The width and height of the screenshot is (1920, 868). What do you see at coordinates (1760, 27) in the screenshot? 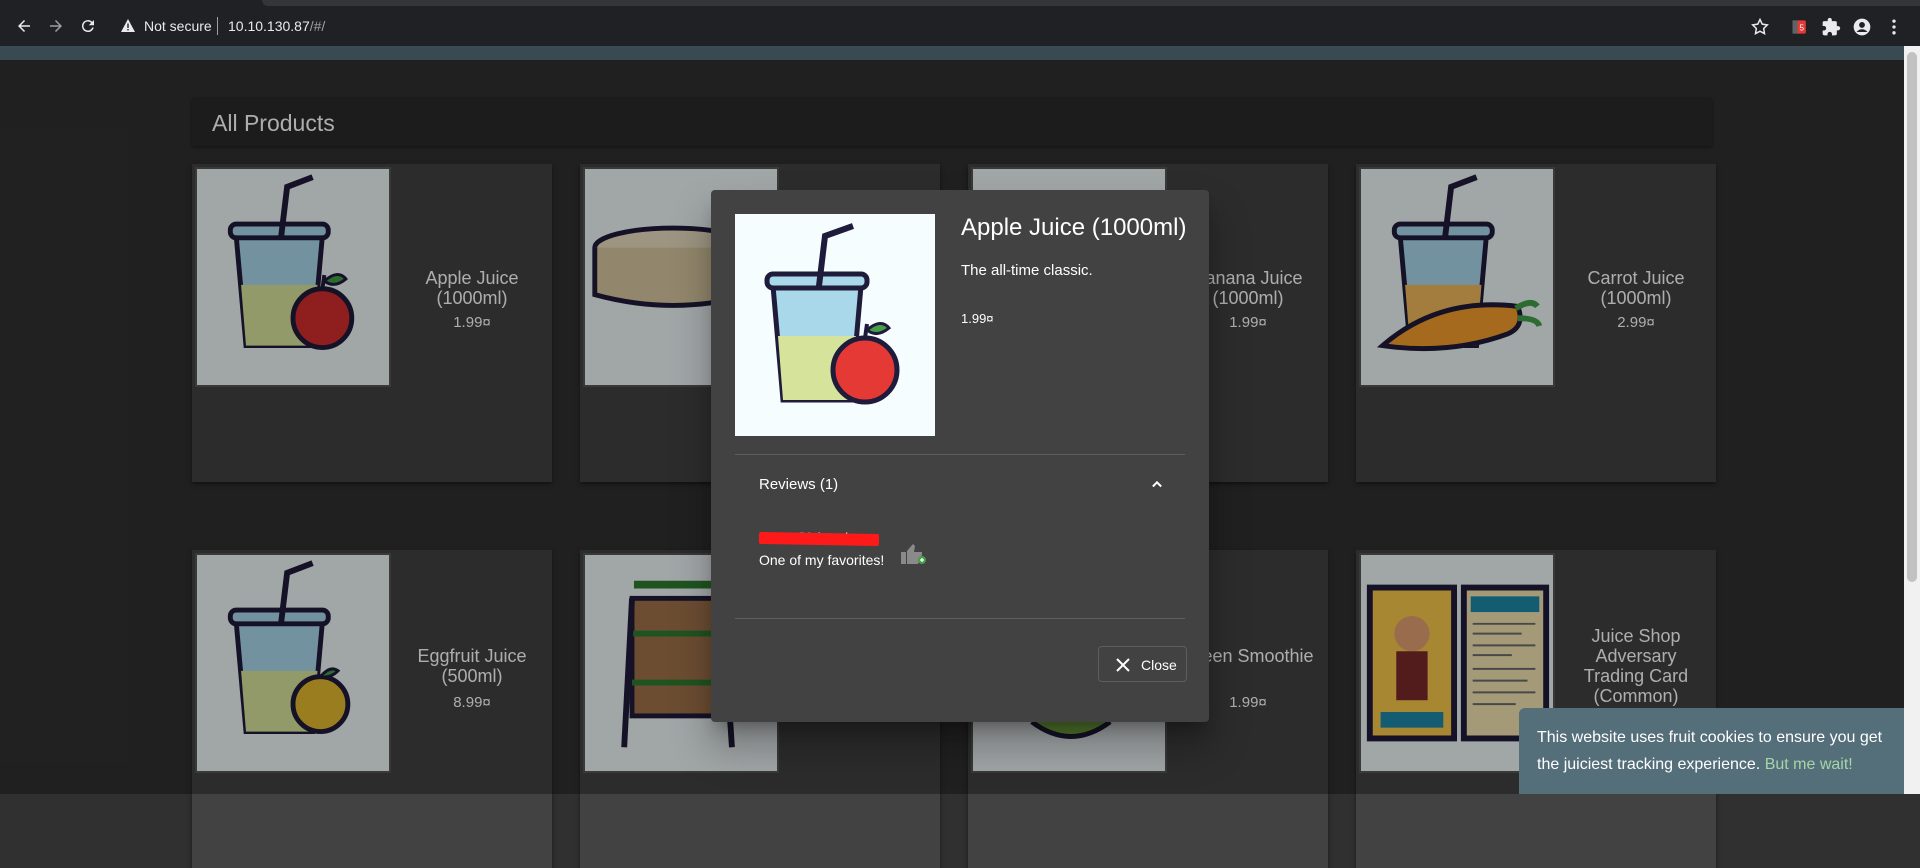
I see `bookmark-star-icon` at bounding box center [1760, 27].